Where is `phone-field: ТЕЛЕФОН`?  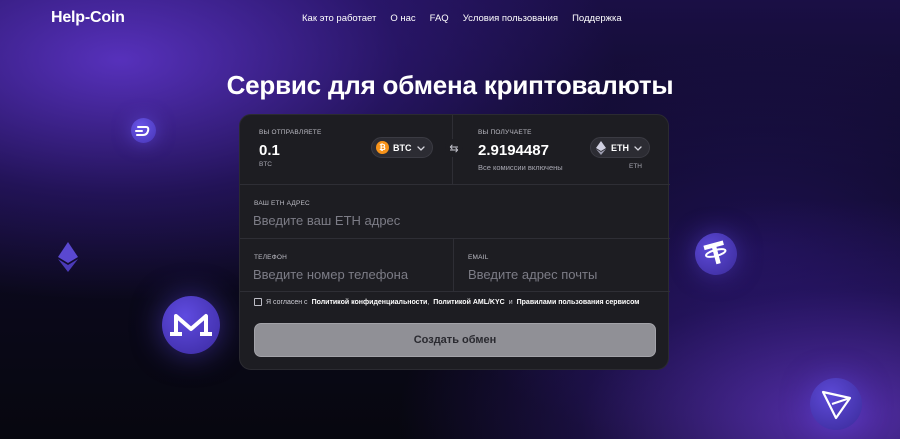
phone-field: ТЕЛЕФОН is located at coordinates (347, 265).